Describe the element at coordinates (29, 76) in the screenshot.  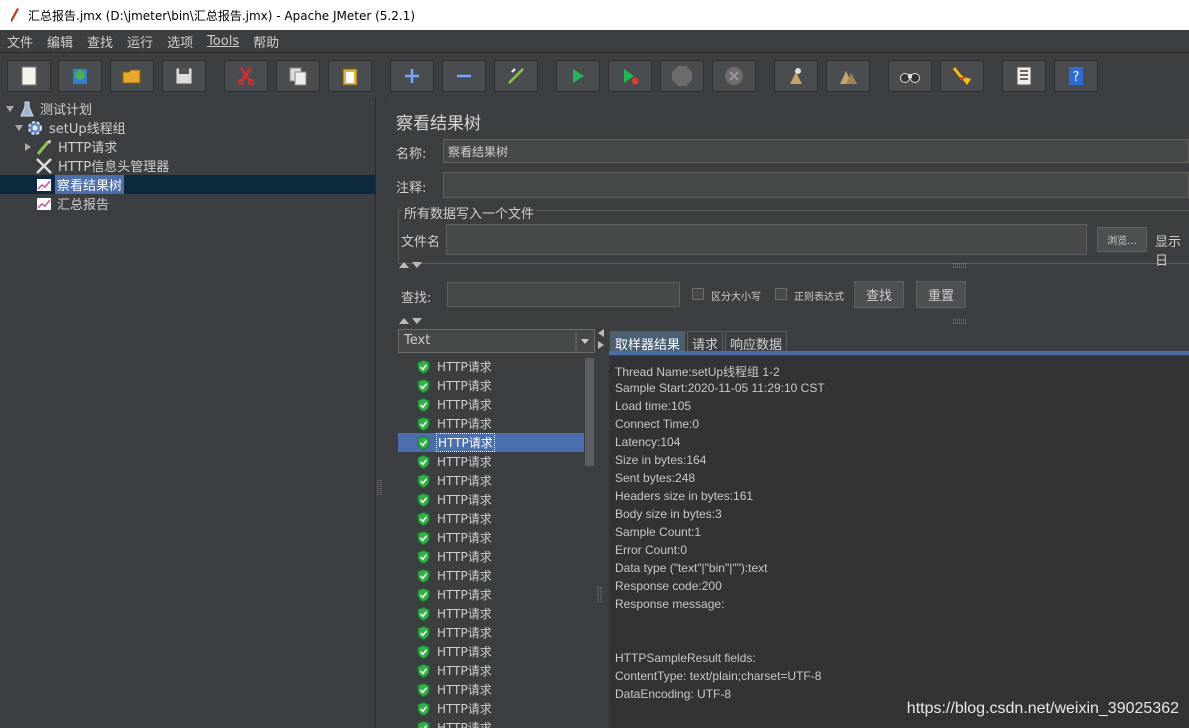
I see `new-button` at that location.